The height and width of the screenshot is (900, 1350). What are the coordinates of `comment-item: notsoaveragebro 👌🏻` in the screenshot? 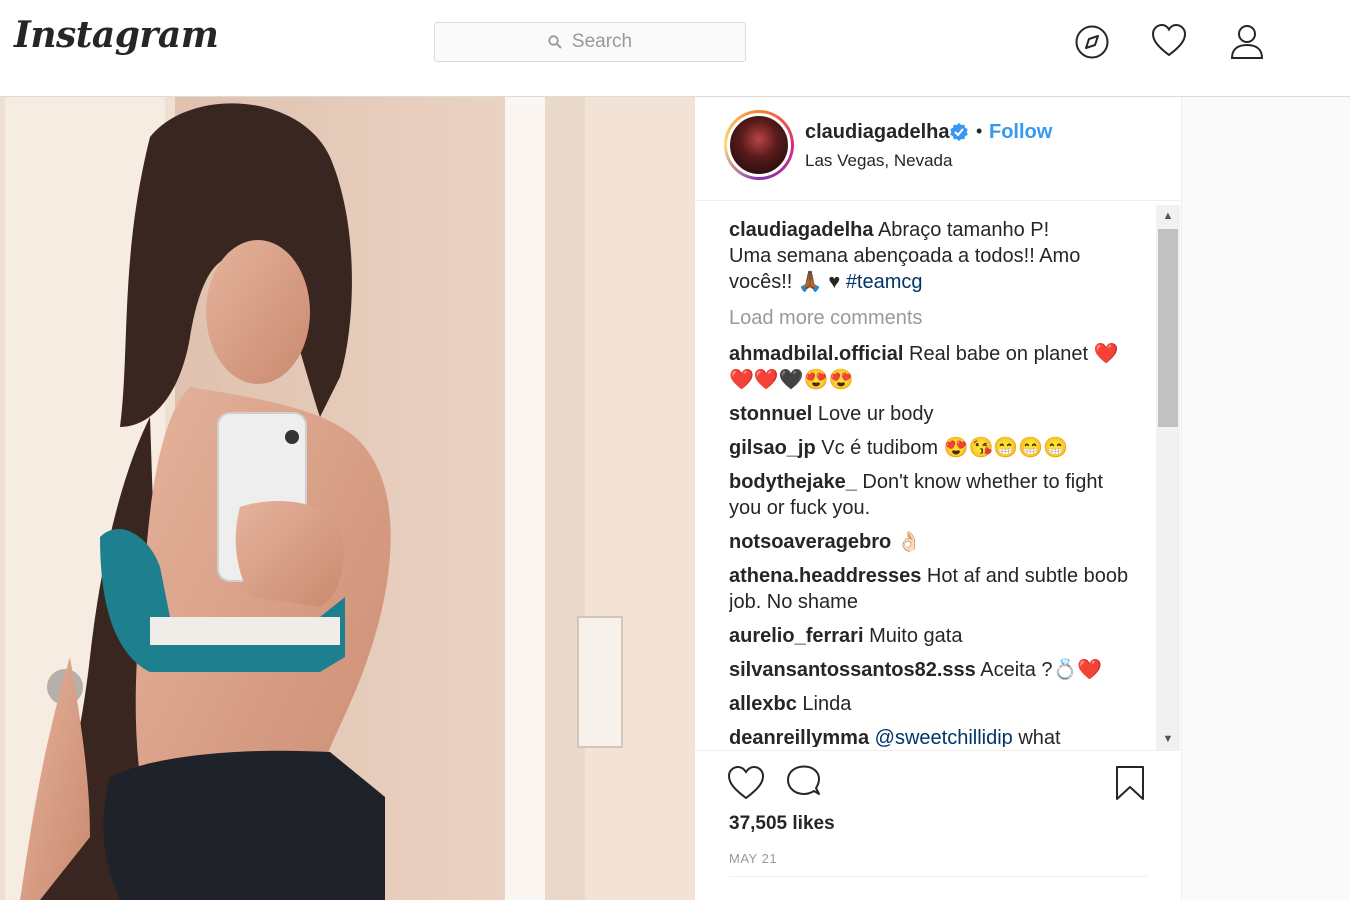 It's located at (934, 542).